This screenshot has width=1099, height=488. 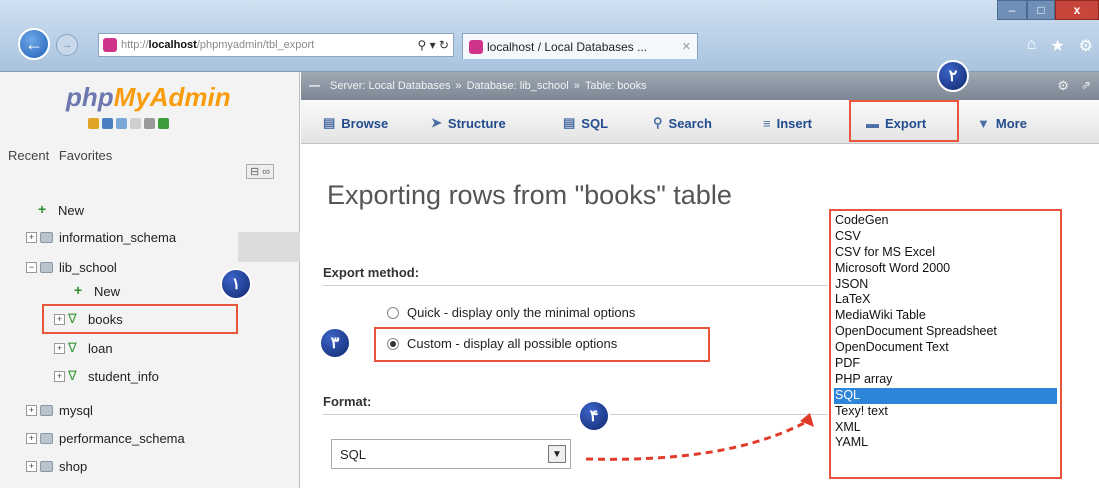 I want to click on favorites-star-icon: ★, so click(x=1057, y=46).